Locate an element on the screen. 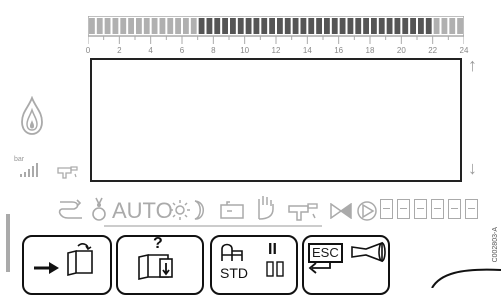 The width and height of the screenshot is (501, 295). up-arrow-icon: ↑ is located at coordinates (472, 65).